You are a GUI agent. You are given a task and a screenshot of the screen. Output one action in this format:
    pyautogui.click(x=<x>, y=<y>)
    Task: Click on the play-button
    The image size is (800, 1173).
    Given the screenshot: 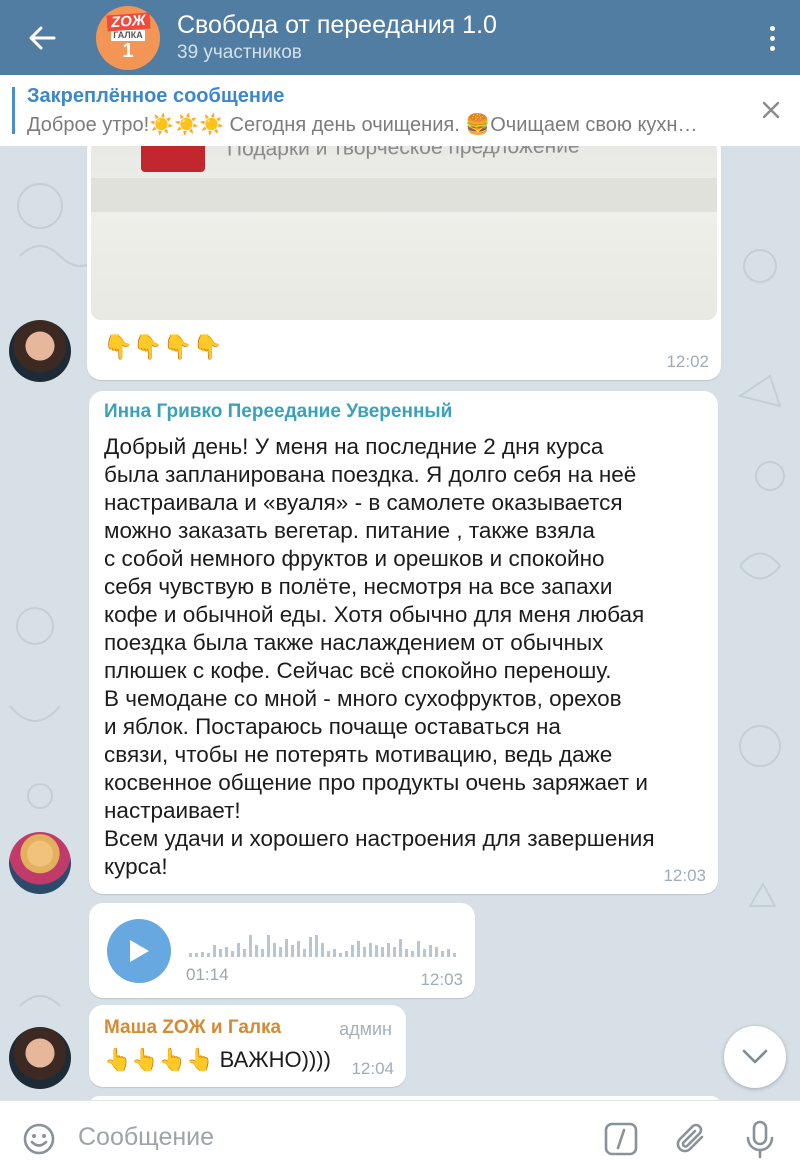 What is the action you would take?
    pyautogui.click(x=139, y=951)
    